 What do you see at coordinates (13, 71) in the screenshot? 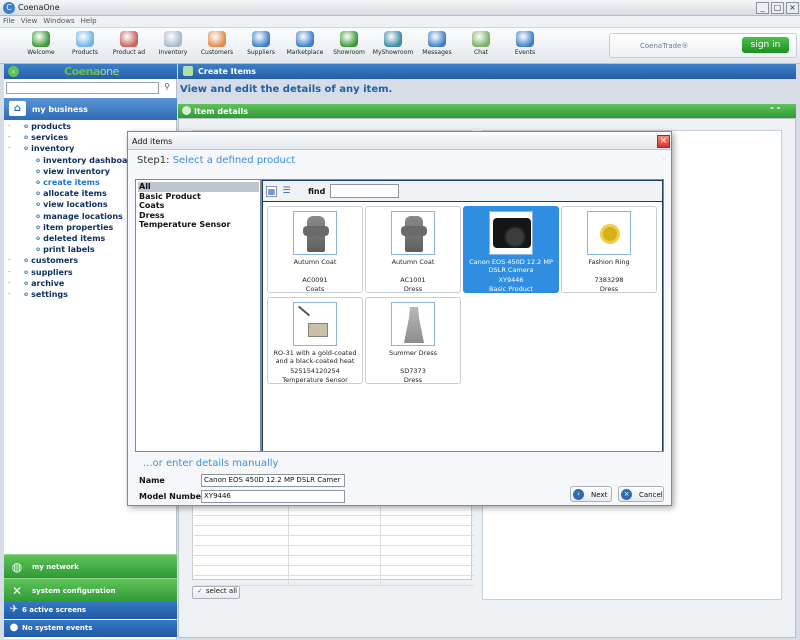
I see `back-icon: ‹` at bounding box center [13, 71].